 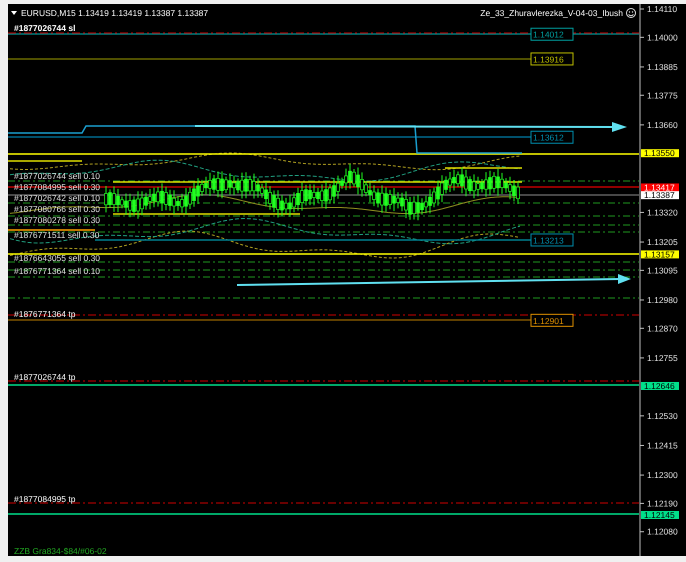 What do you see at coordinates (57, 198) in the screenshot?
I see `order-label: #1877026742 sell 0.10` at bounding box center [57, 198].